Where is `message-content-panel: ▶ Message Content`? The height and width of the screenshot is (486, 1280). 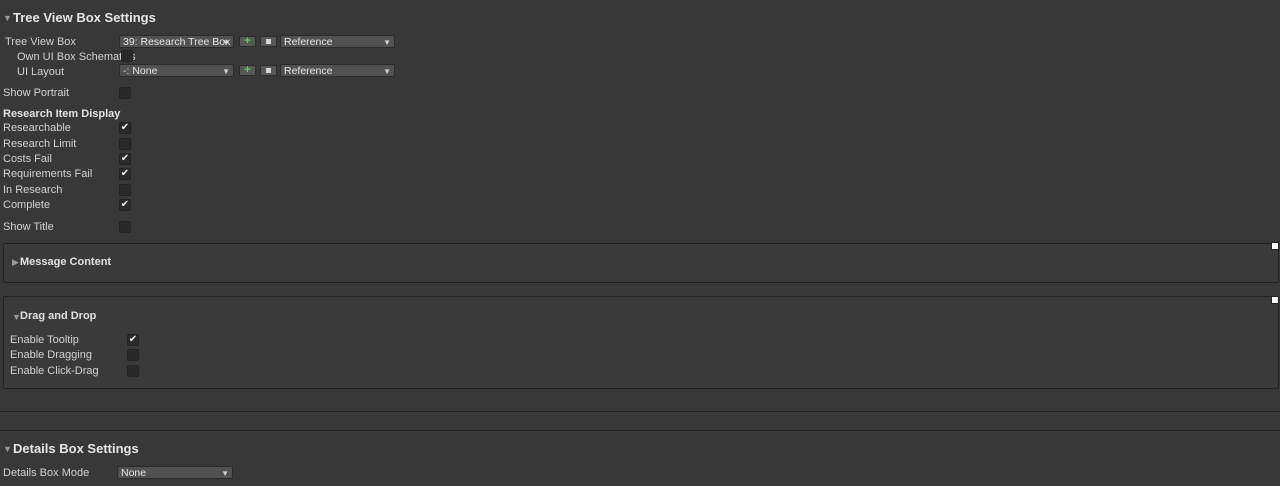 message-content-panel: ▶ Message Content is located at coordinates (641, 263).